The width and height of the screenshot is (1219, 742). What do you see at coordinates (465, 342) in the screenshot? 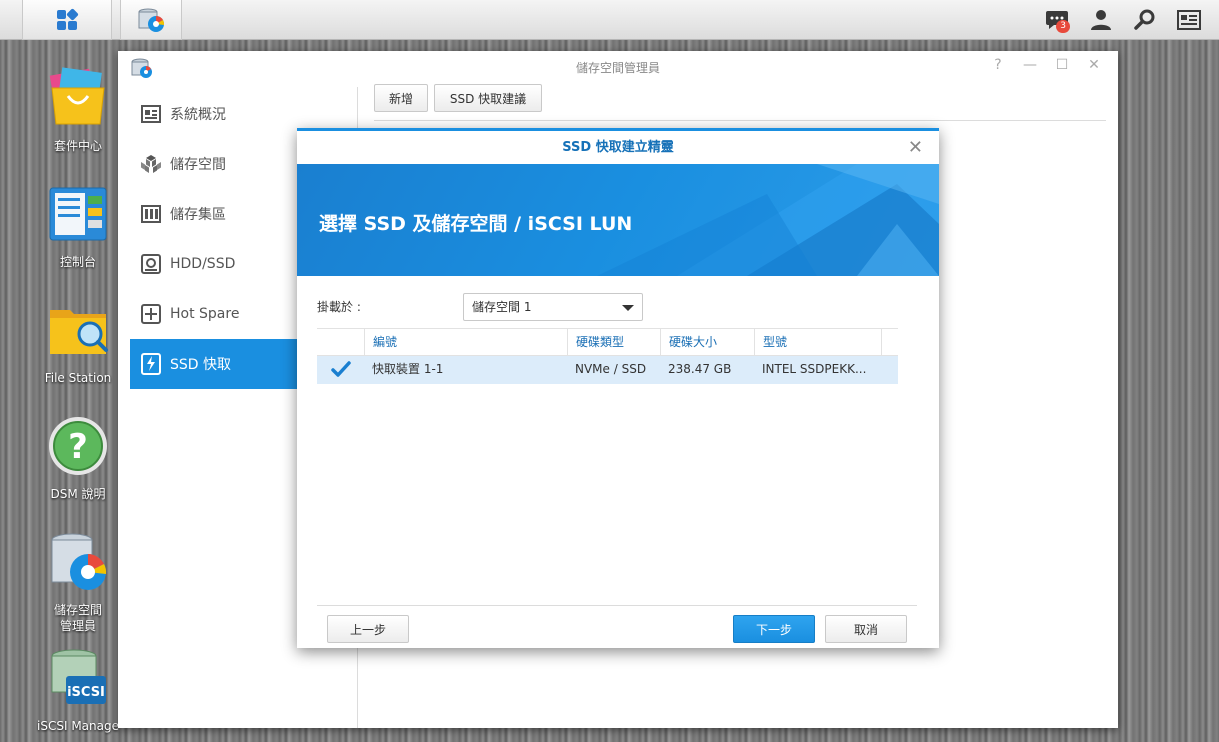
I see `table-header-id: 編號` at bounding box center [465, 342].